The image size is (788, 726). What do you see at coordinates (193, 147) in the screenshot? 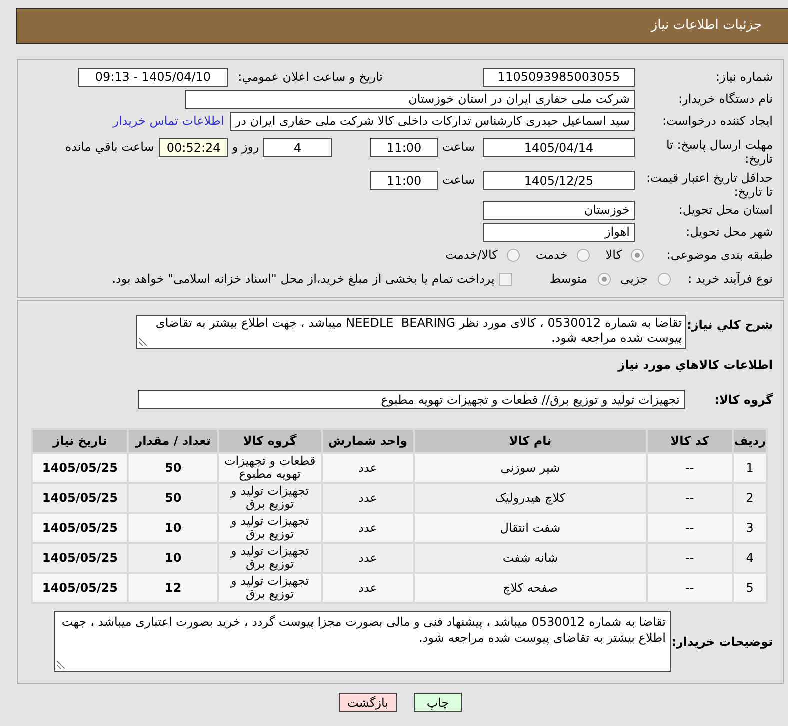
I see `time-left-field: 00:52:24` at bounding box center [193, 147].